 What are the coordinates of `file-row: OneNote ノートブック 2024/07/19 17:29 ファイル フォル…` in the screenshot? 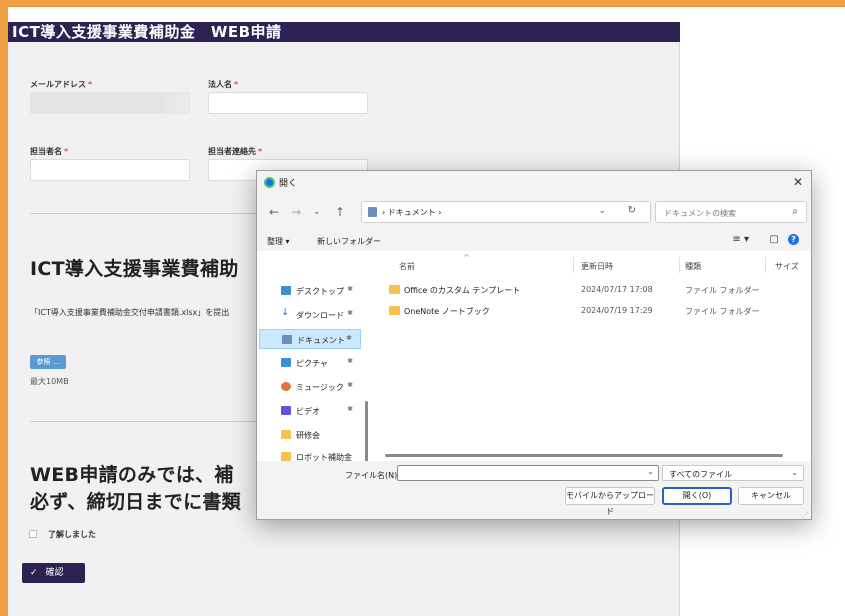 It's located at (588, 311).